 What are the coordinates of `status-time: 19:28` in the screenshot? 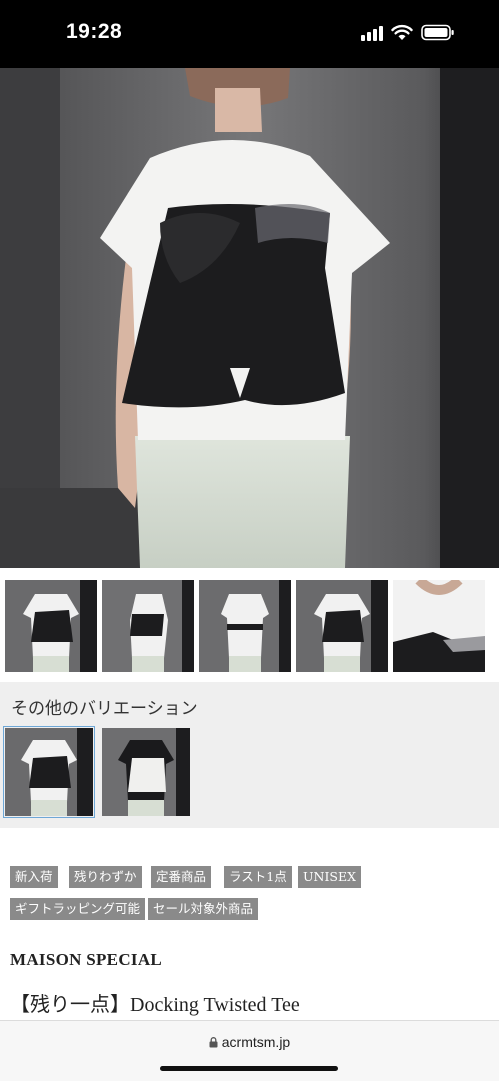 It's located at (94, 31).